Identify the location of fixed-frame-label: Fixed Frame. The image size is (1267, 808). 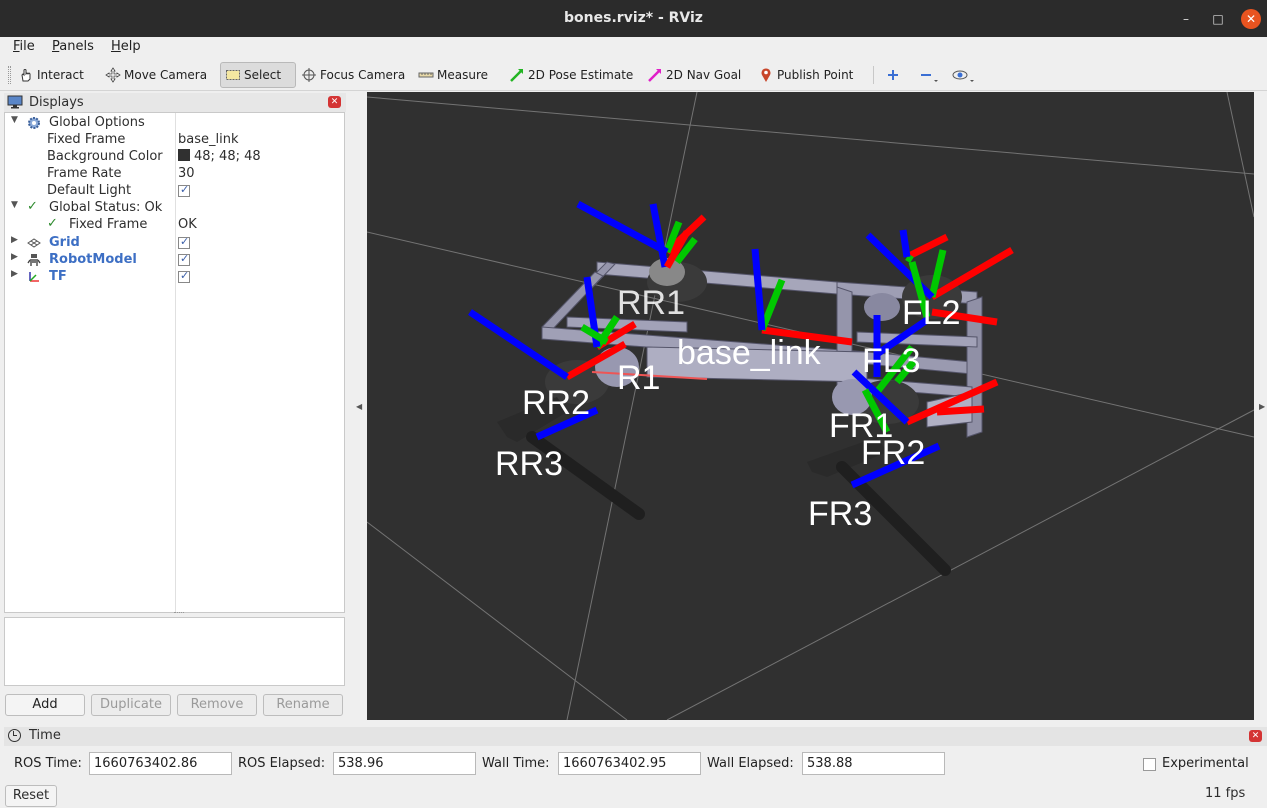
(86, 139).